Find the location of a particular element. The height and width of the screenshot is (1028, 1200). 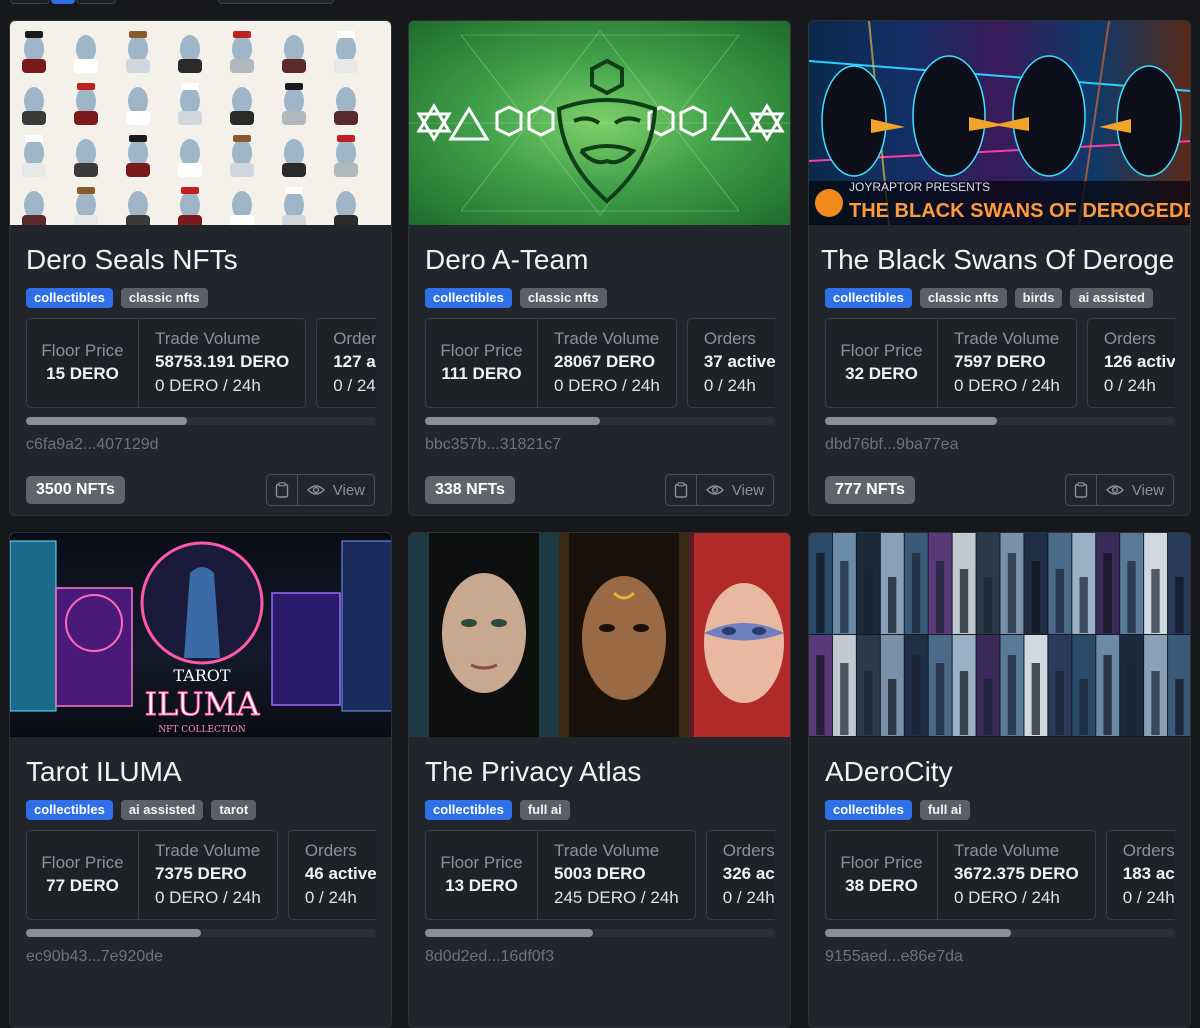

floor-price-box: Floor Price 77 DERO is located at coordinates (82, 875).